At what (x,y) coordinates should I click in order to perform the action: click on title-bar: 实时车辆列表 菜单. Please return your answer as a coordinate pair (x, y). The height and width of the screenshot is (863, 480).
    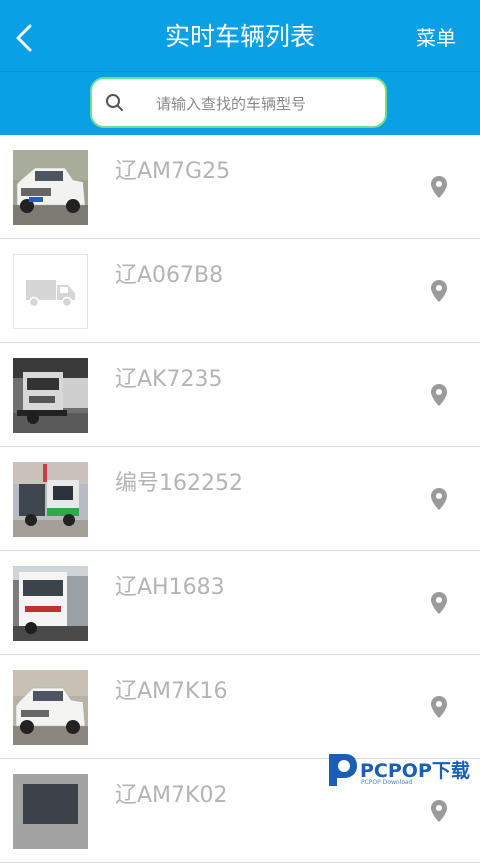
    Looking at the image, I should click on (240, 36).